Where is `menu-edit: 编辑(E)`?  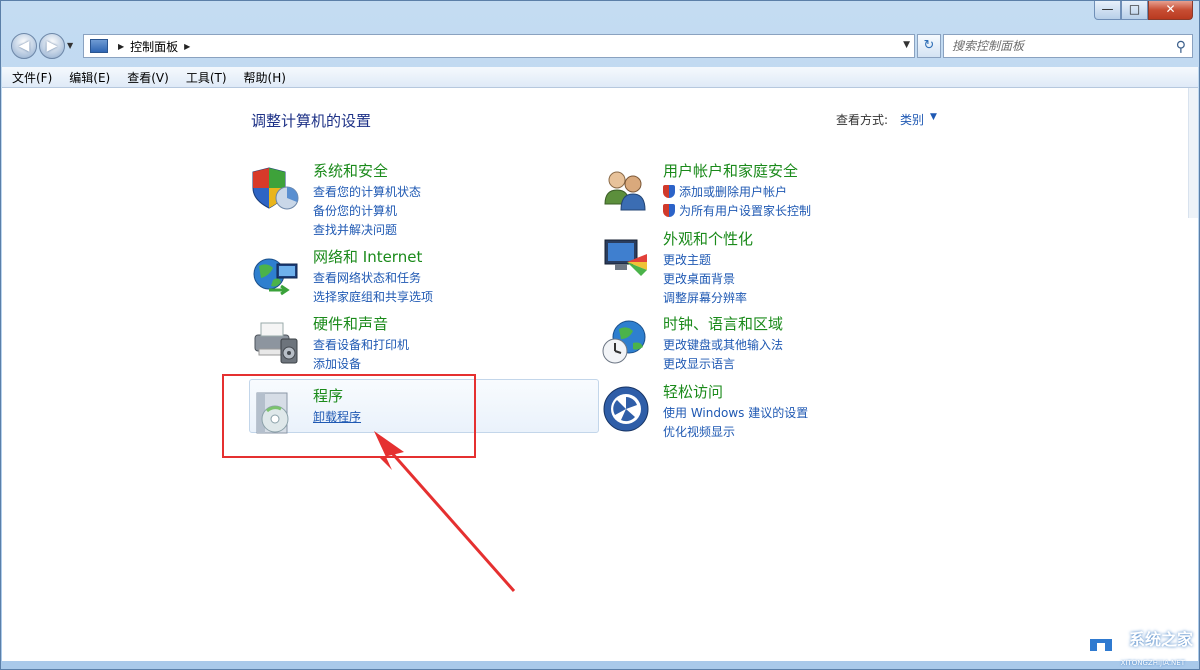 menu-edit: 编辑(E) is located at coordinates (89, 77).